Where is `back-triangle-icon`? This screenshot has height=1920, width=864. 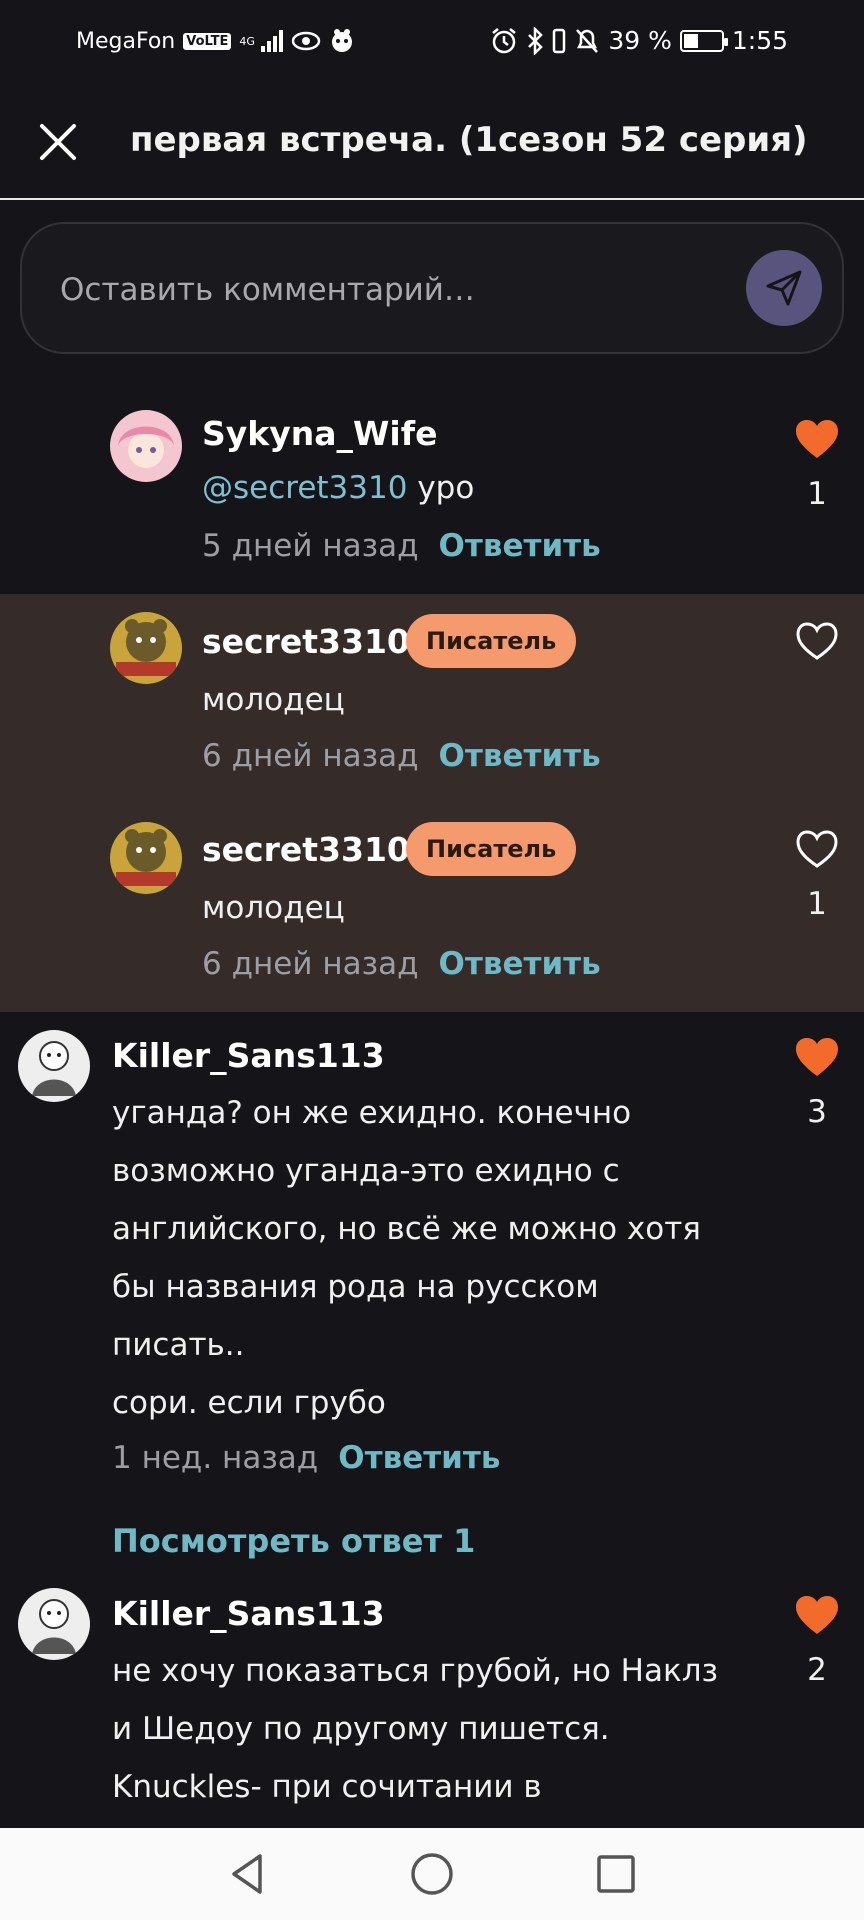
back-triangle-icon is located at coordinates (247, 1874).